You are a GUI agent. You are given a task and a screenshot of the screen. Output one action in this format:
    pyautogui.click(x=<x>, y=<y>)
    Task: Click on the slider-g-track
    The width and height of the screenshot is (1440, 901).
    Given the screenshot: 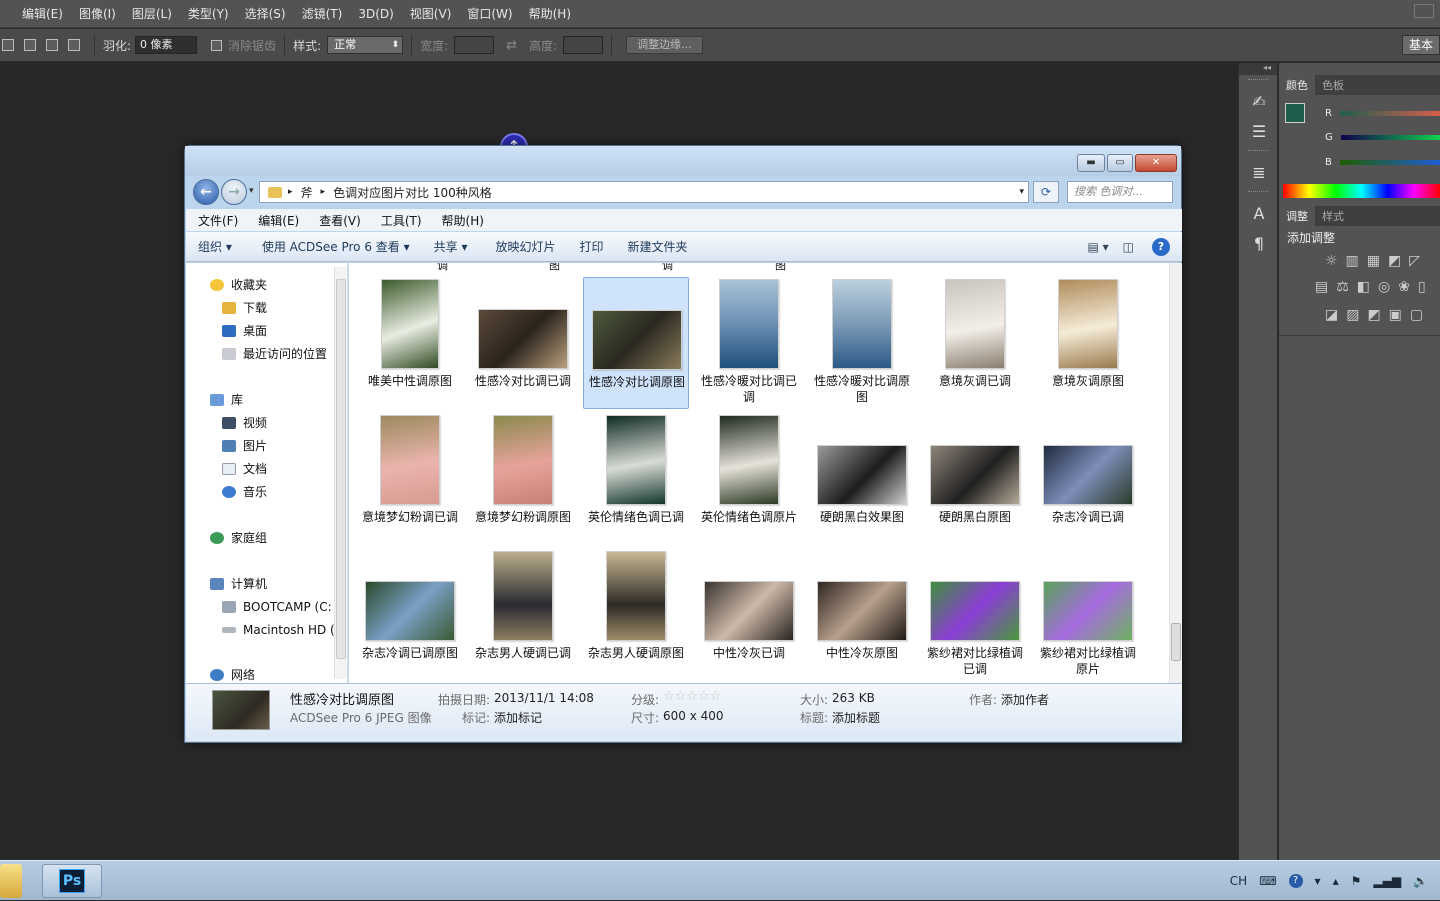 What is the action you would take?
    pyautogui.click(x=1390, y=137)
    